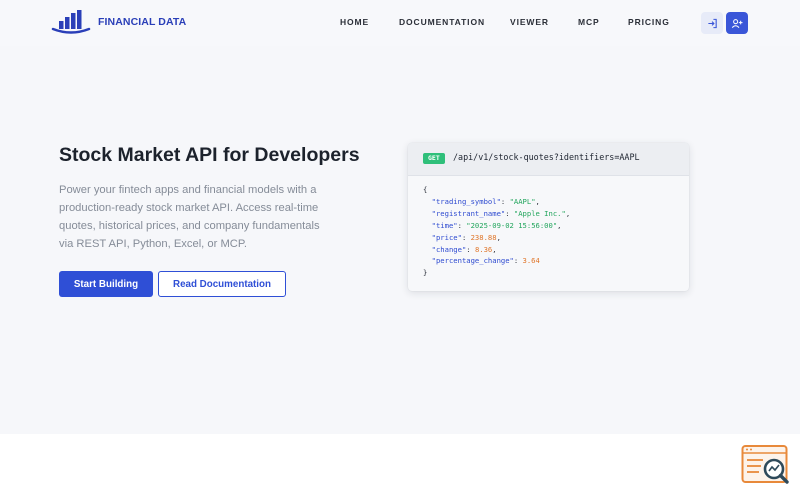 The image size is (800, 500). What do you see at coordinates (529, 22) in the screenshot?
I see `nav-viewer: VIEWER` at bounding box center [529, 22].